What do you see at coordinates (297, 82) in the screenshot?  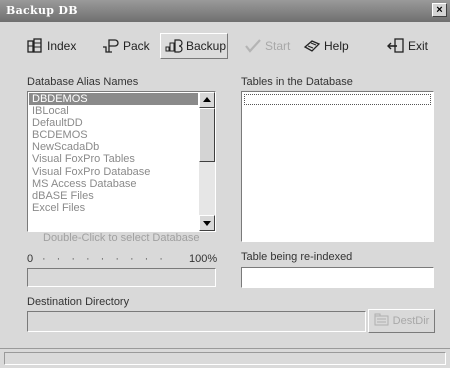 I see `tables-list-label: Tables in the Database` at bounding box center [297, 82].